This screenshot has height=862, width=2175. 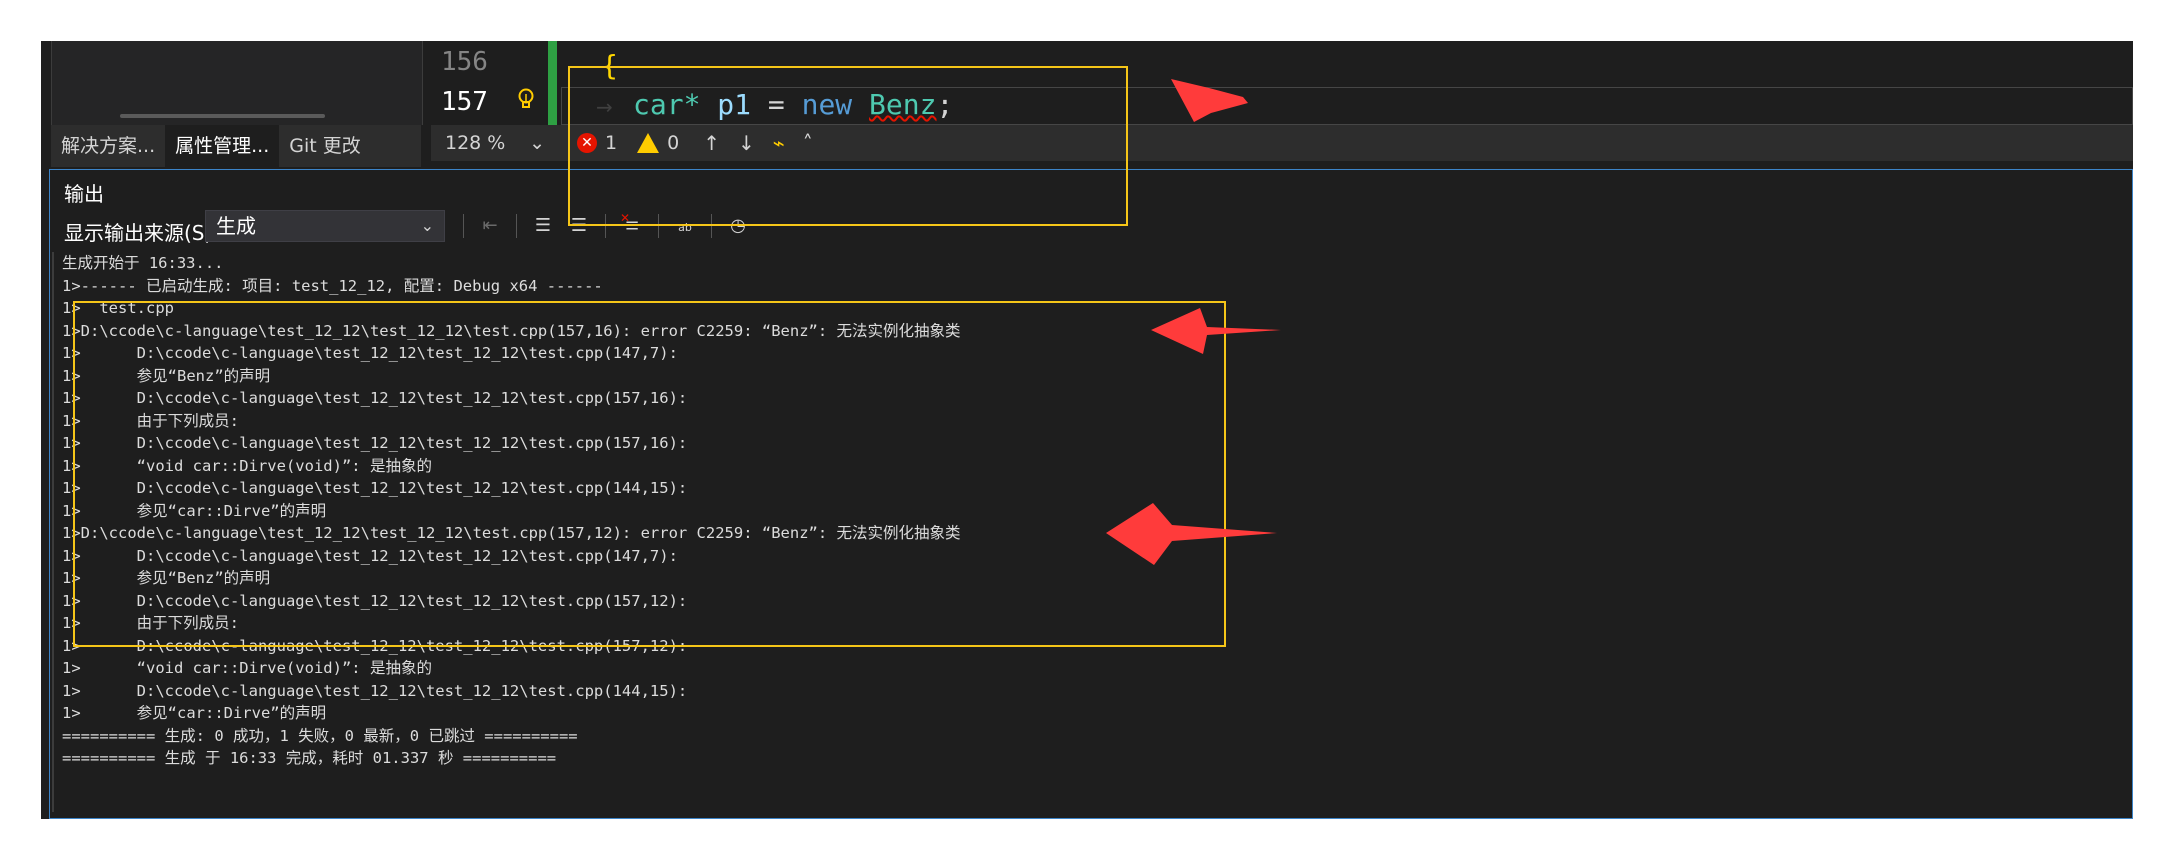 What do you see at coordinates (464, 62) in the screenshot?
I see `line-number: 156` at bounding box center [464, 62].